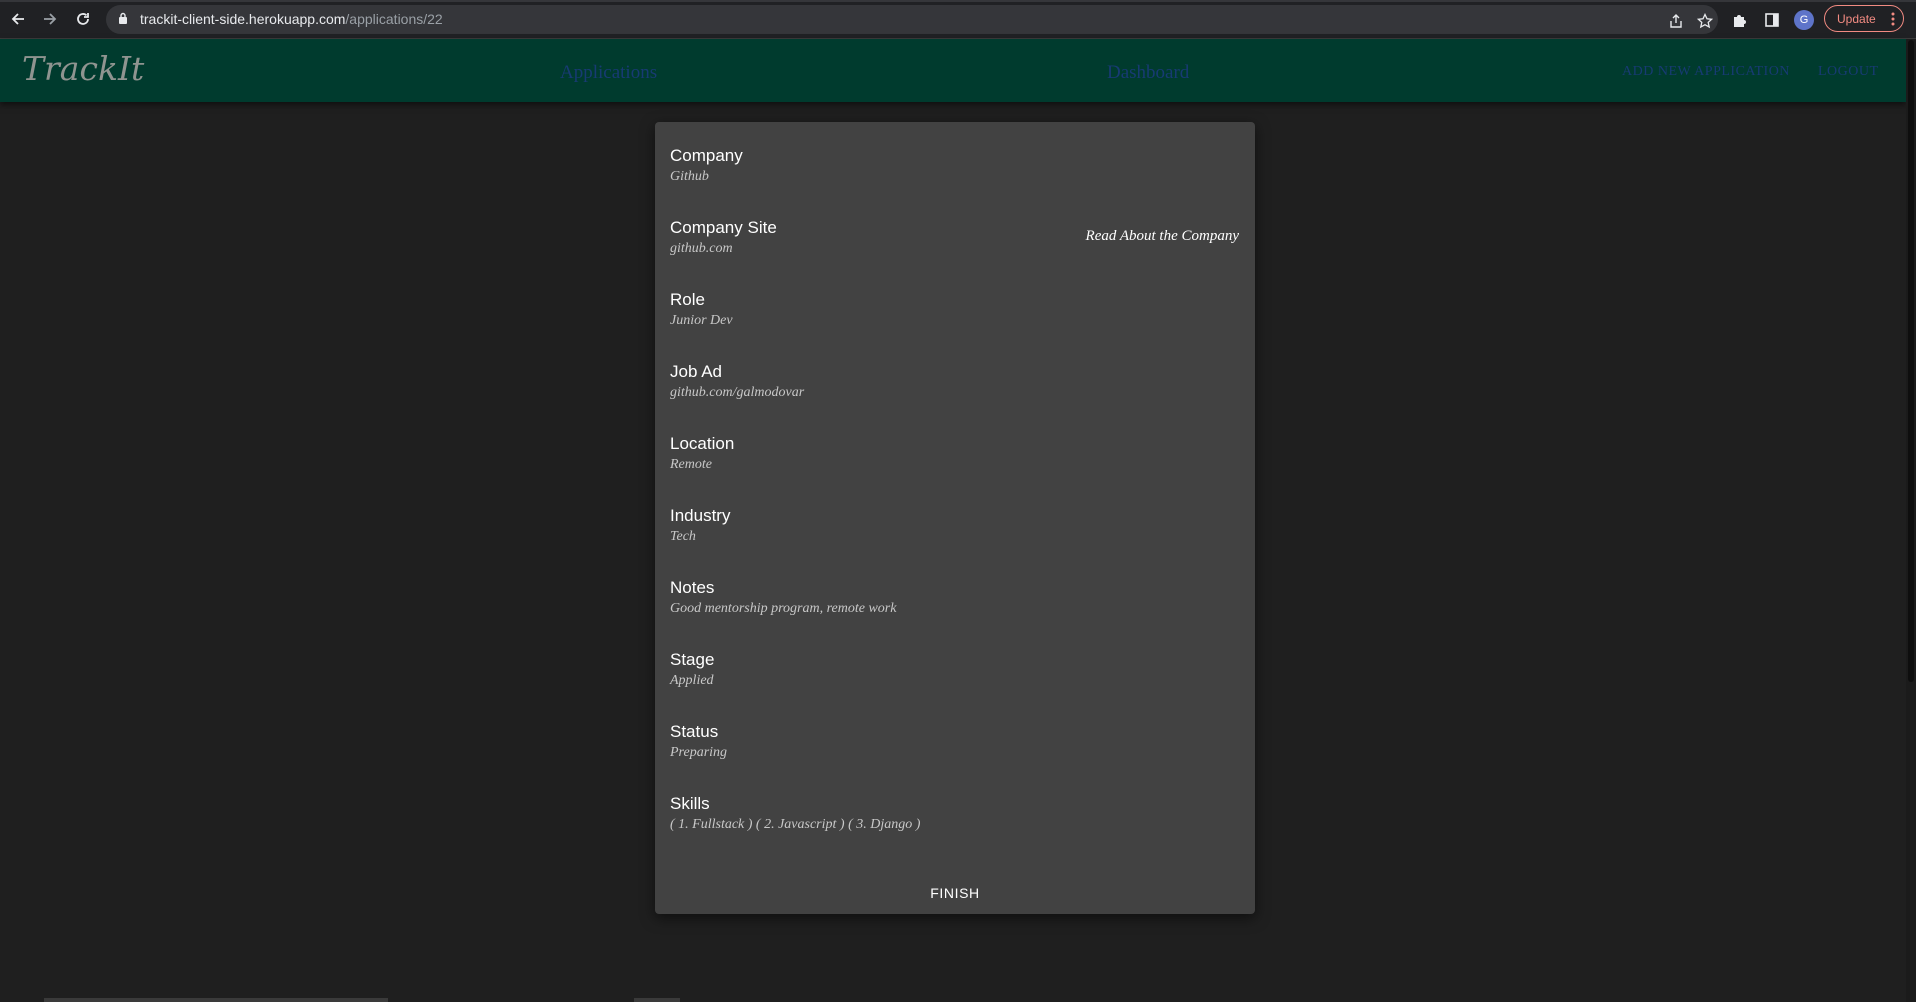 The image size is (1916, 1002). I want to click on lock-icon, so click(123, 21).